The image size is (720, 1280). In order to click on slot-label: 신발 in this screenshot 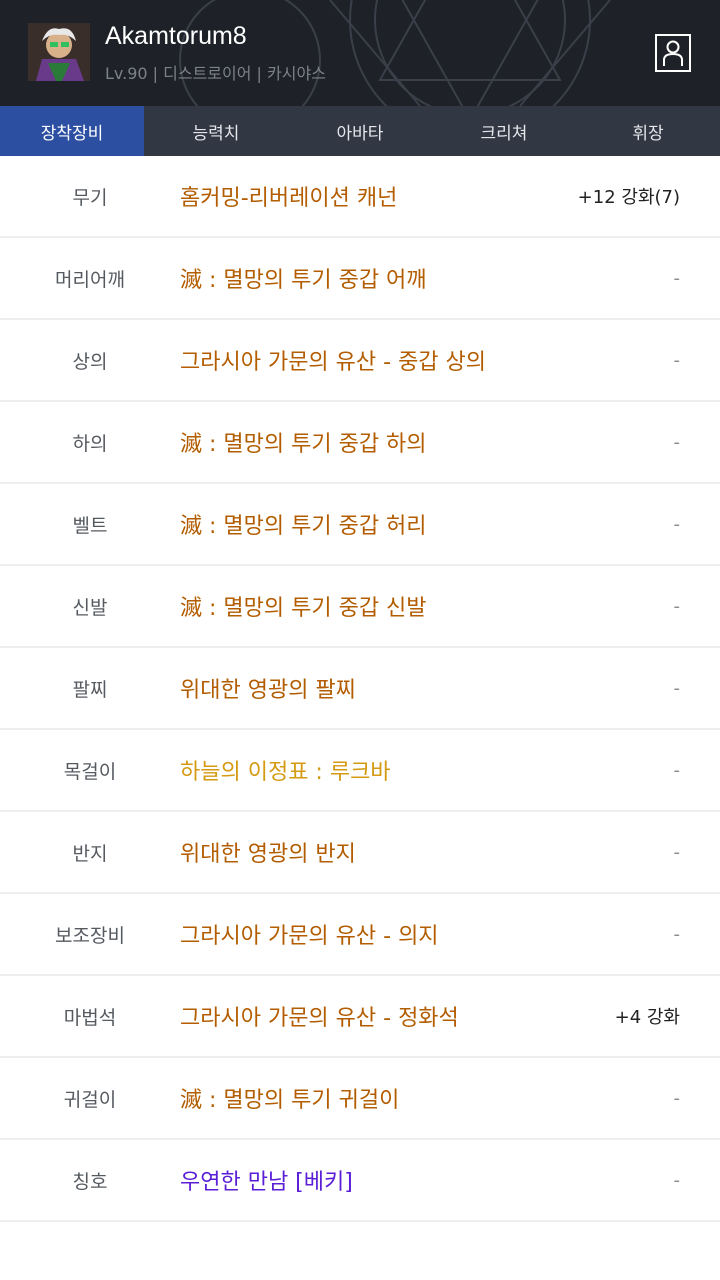, I will do `click(90, 607)`.